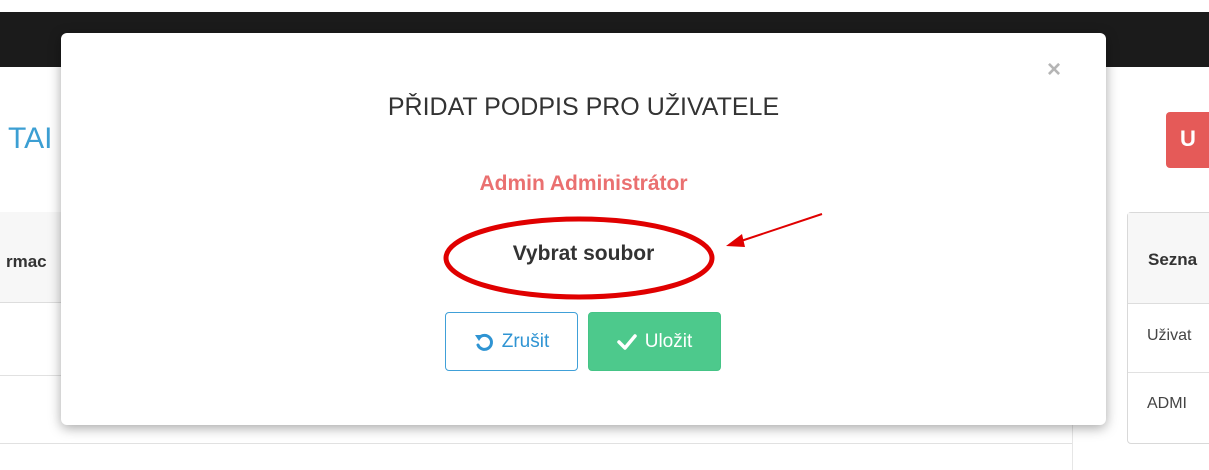  I want to click on modal-title: PŘIDAT PODPIS PRO UŽIVATELE, so click(583, 107).